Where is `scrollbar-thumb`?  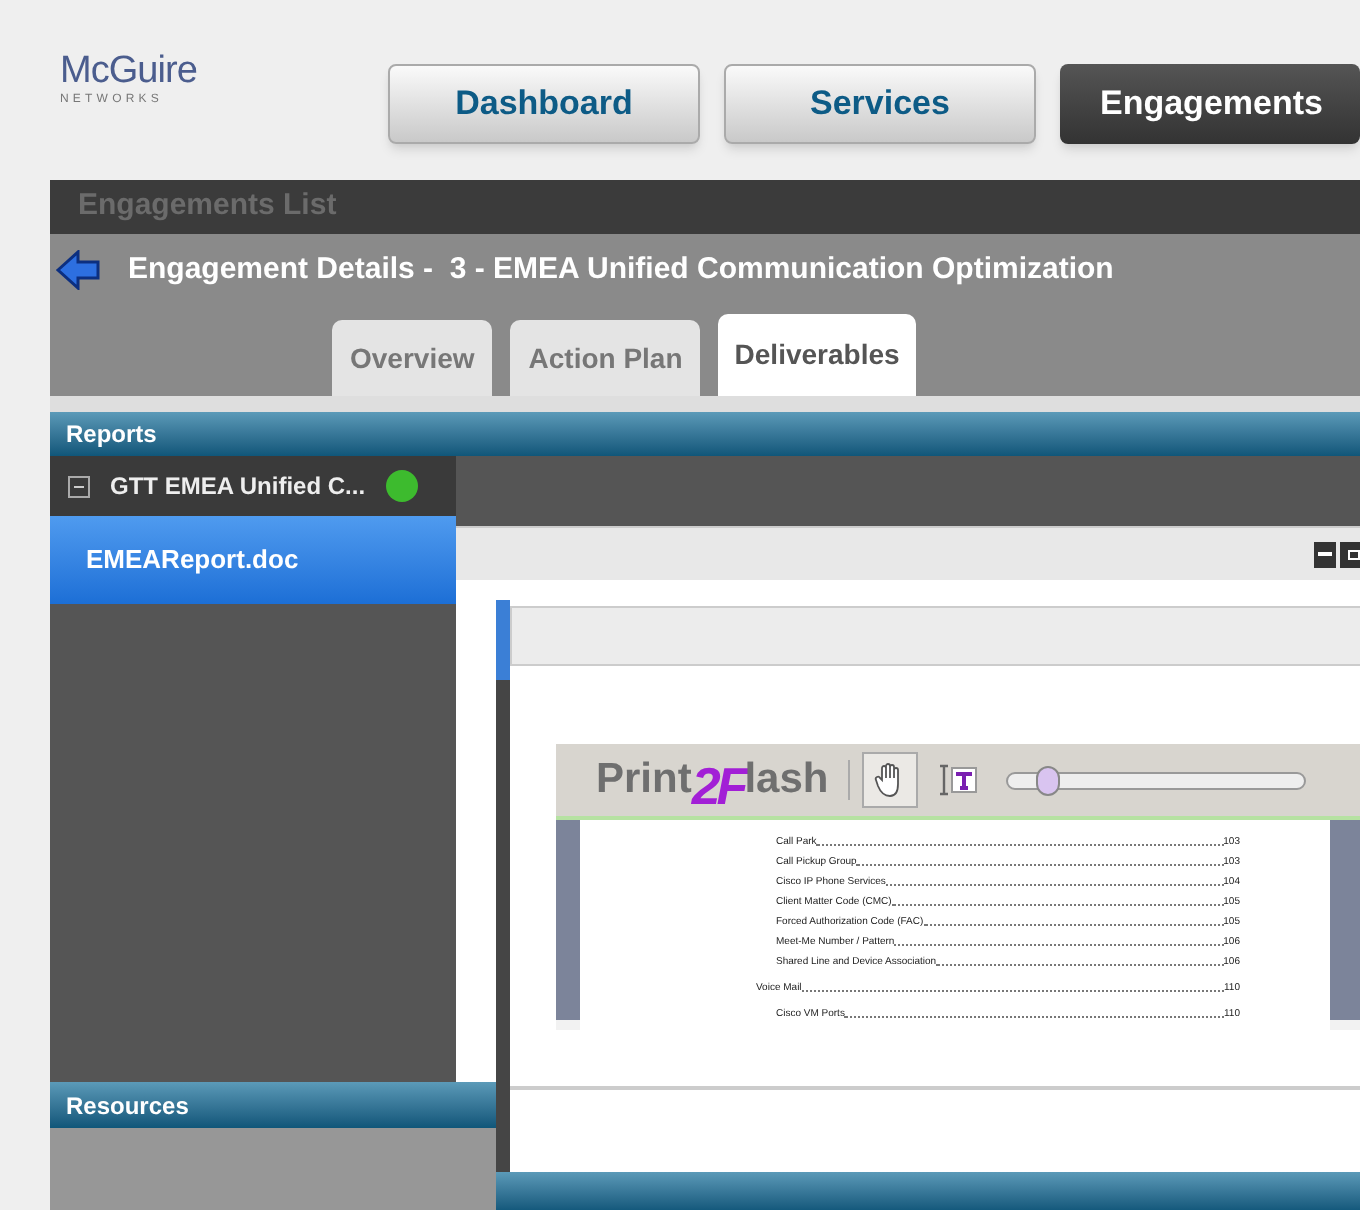 scrollbar-thumb is located at coordinates (503, 640).